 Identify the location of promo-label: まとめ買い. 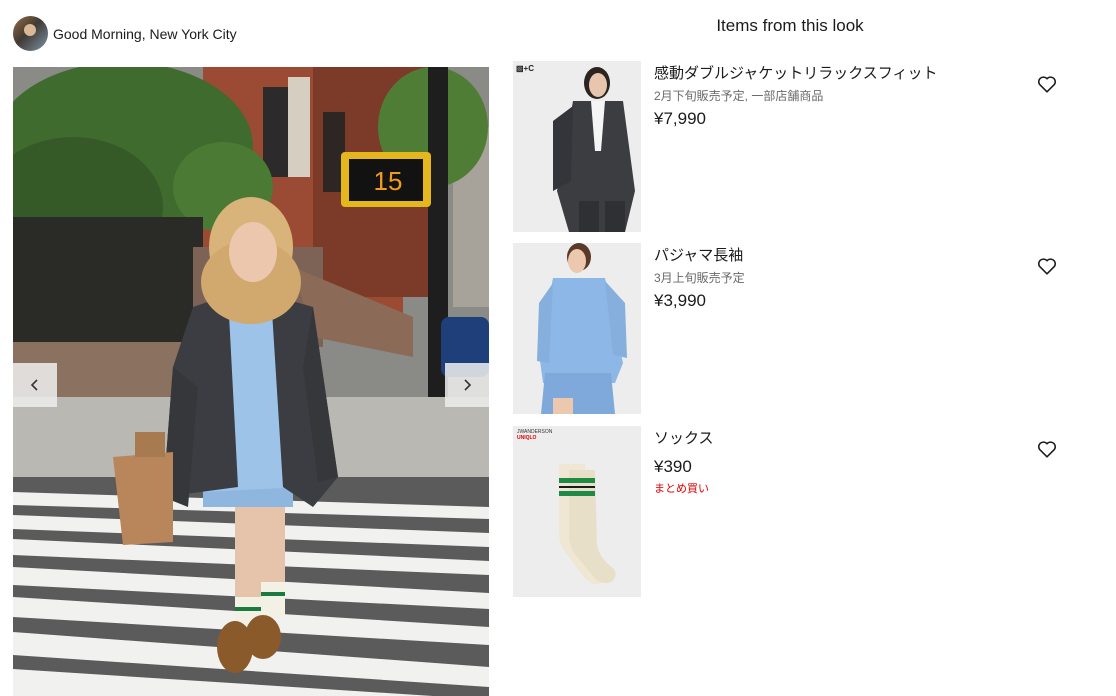
(681, 489).